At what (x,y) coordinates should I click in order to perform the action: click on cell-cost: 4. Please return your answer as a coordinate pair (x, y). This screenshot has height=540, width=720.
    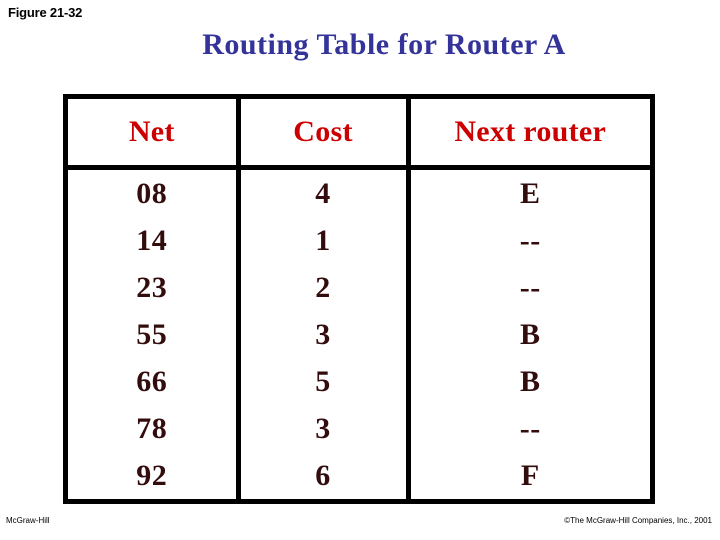
    Looking at the image, I should click on (324, 192).